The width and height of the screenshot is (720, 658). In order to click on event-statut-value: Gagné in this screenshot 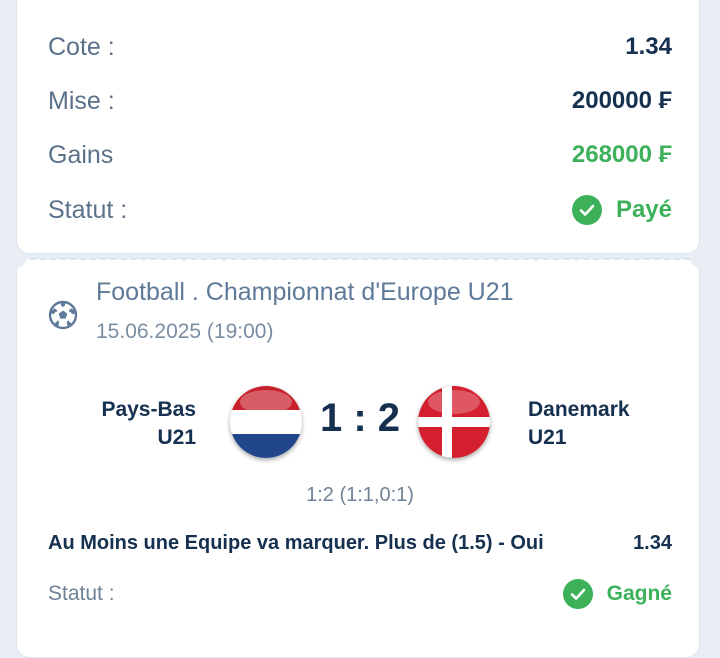, I will do `click(639, 593)`.